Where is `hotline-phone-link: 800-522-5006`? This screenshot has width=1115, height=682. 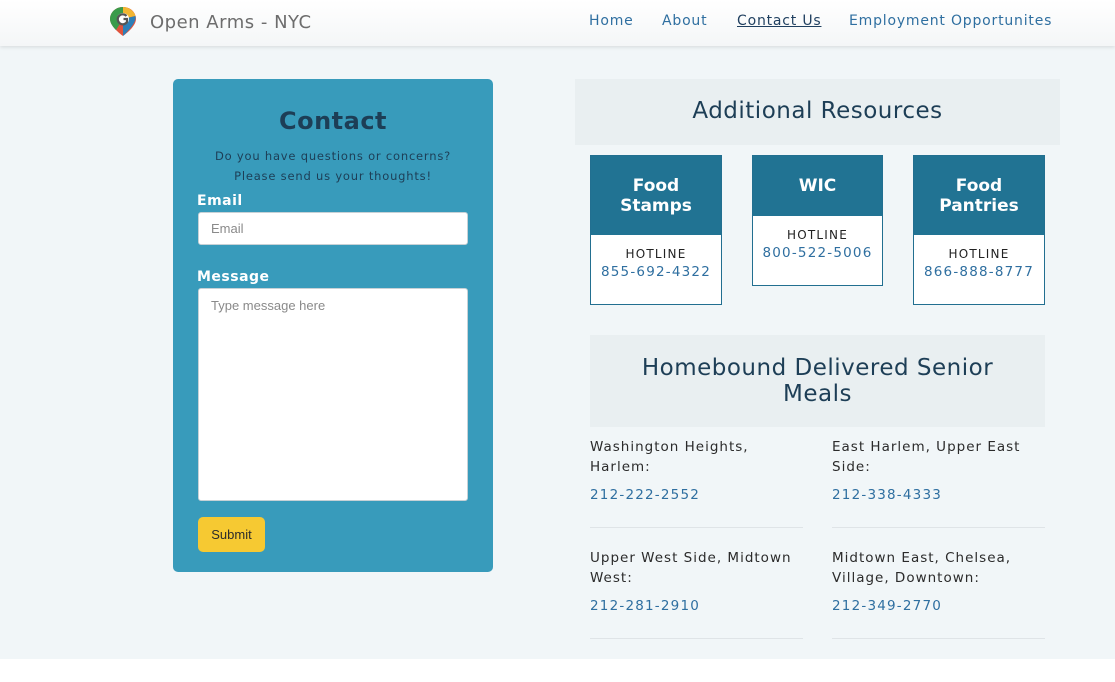
hotline-phone-link: 800-522-5006 is located at coordinates (817, 253).